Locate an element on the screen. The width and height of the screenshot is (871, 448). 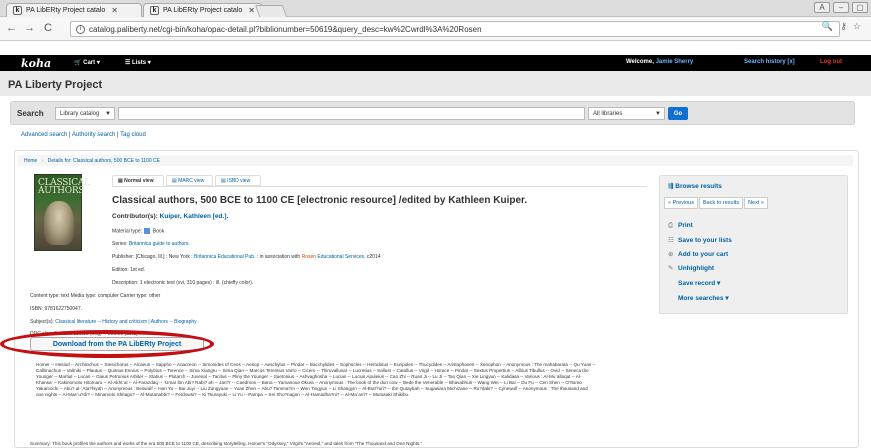
welcome-text: Welcome, Jamie Sherry is located at coordinates (659, 62).